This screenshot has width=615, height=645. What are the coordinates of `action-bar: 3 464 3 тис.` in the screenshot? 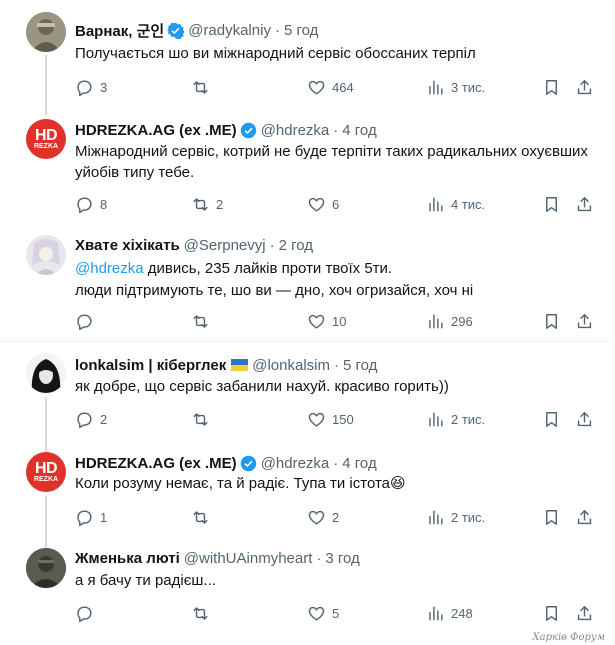 It's located at (337, 87).